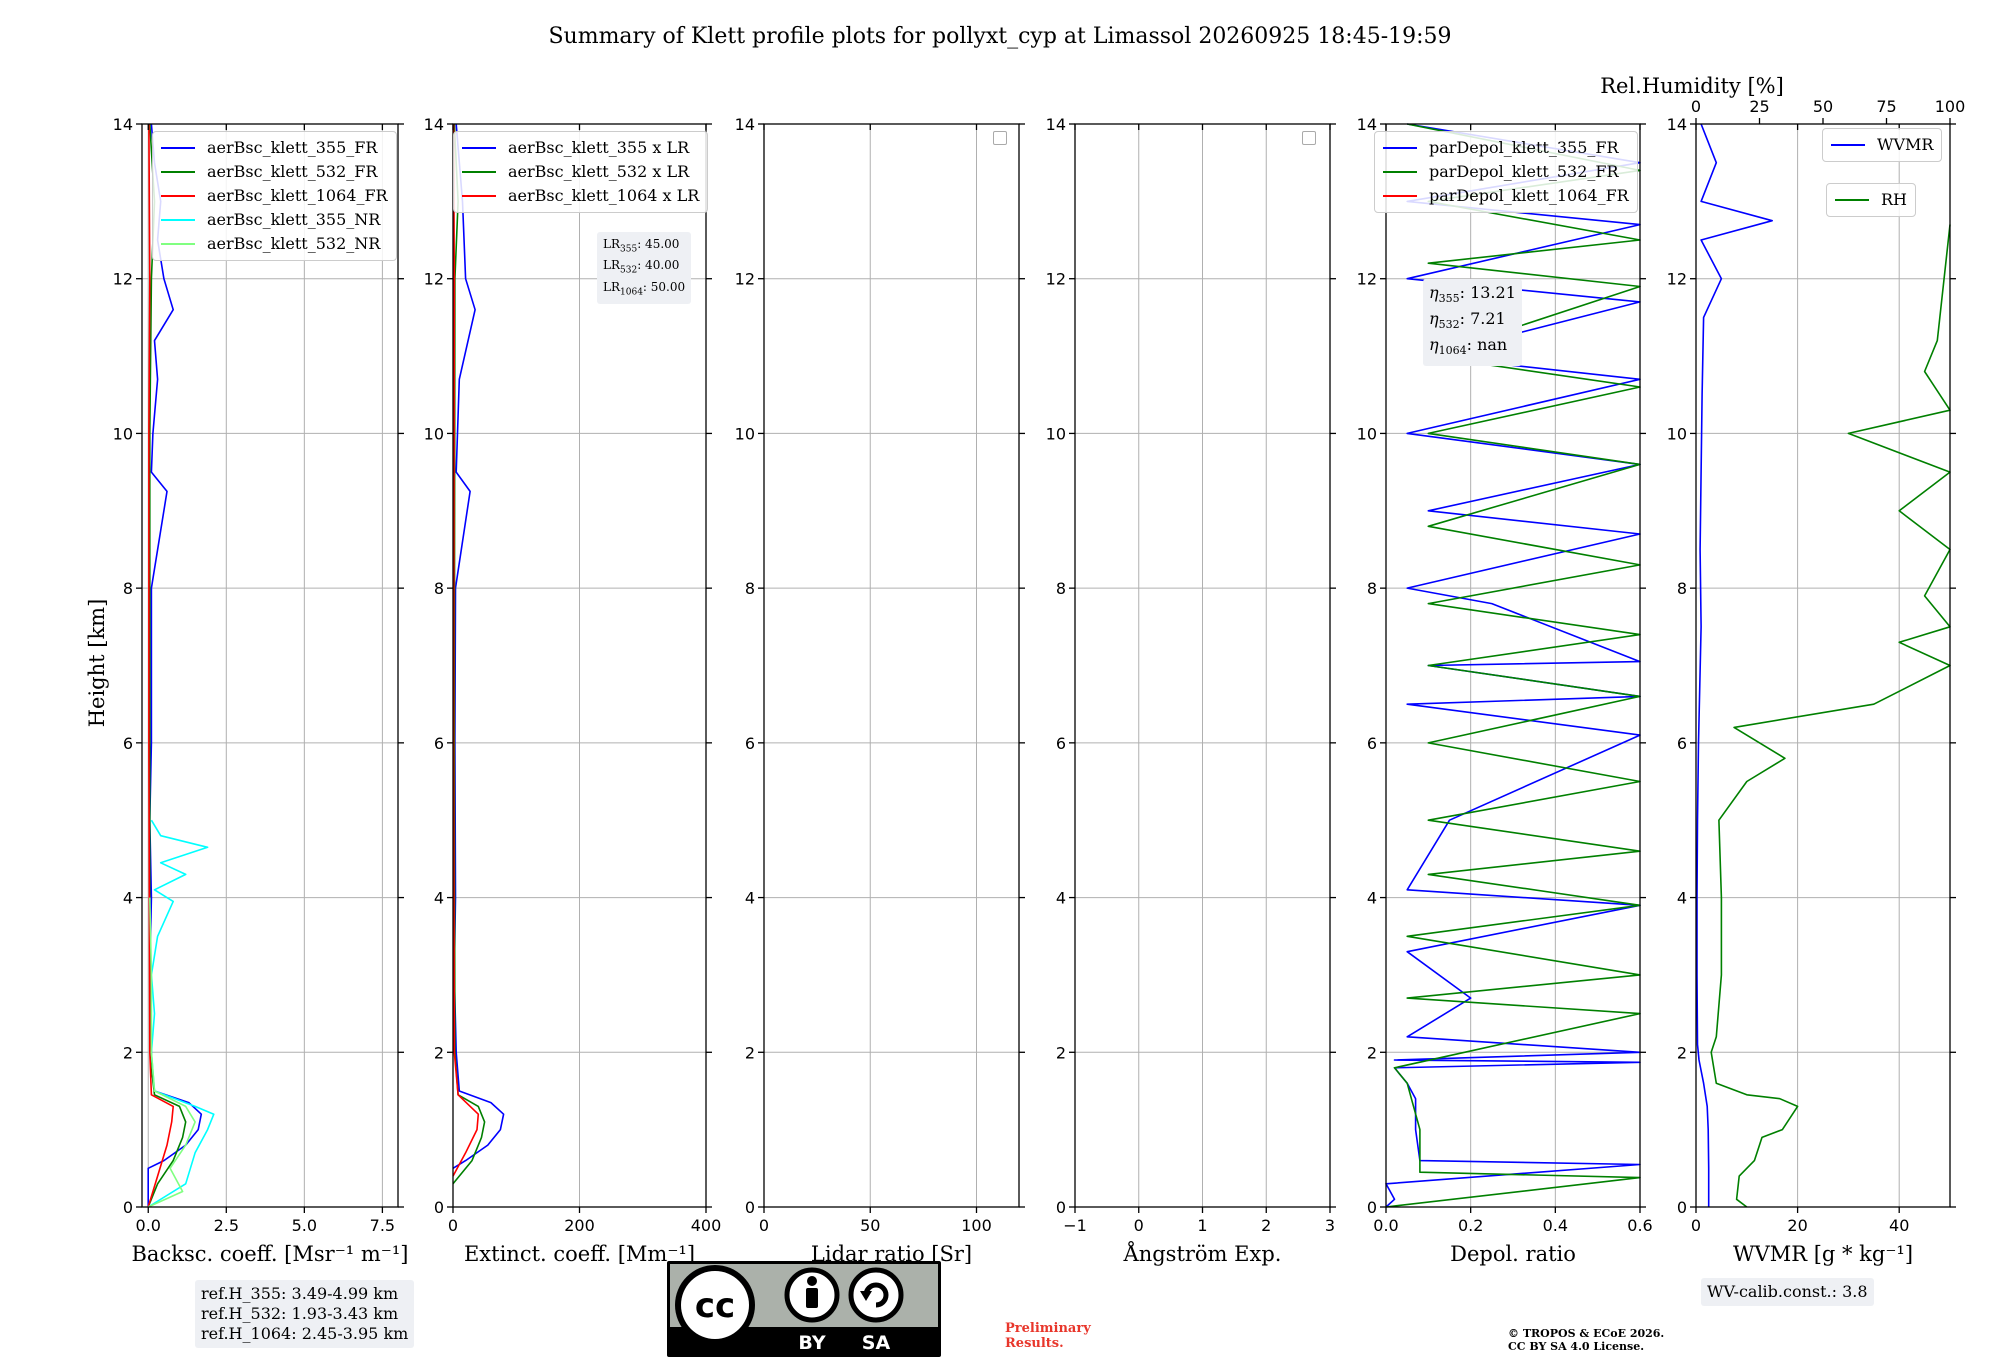 Image resolution: width=2000 pixels, height=1360 pixels. Describe the element at coordinates (128, 588) in the screenshot. I see `y-tick-label: 8` at that location.